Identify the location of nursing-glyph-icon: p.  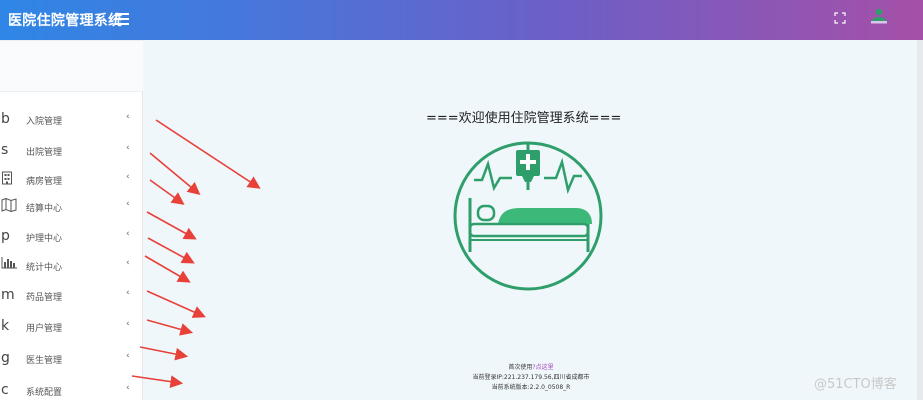
(5, 236).